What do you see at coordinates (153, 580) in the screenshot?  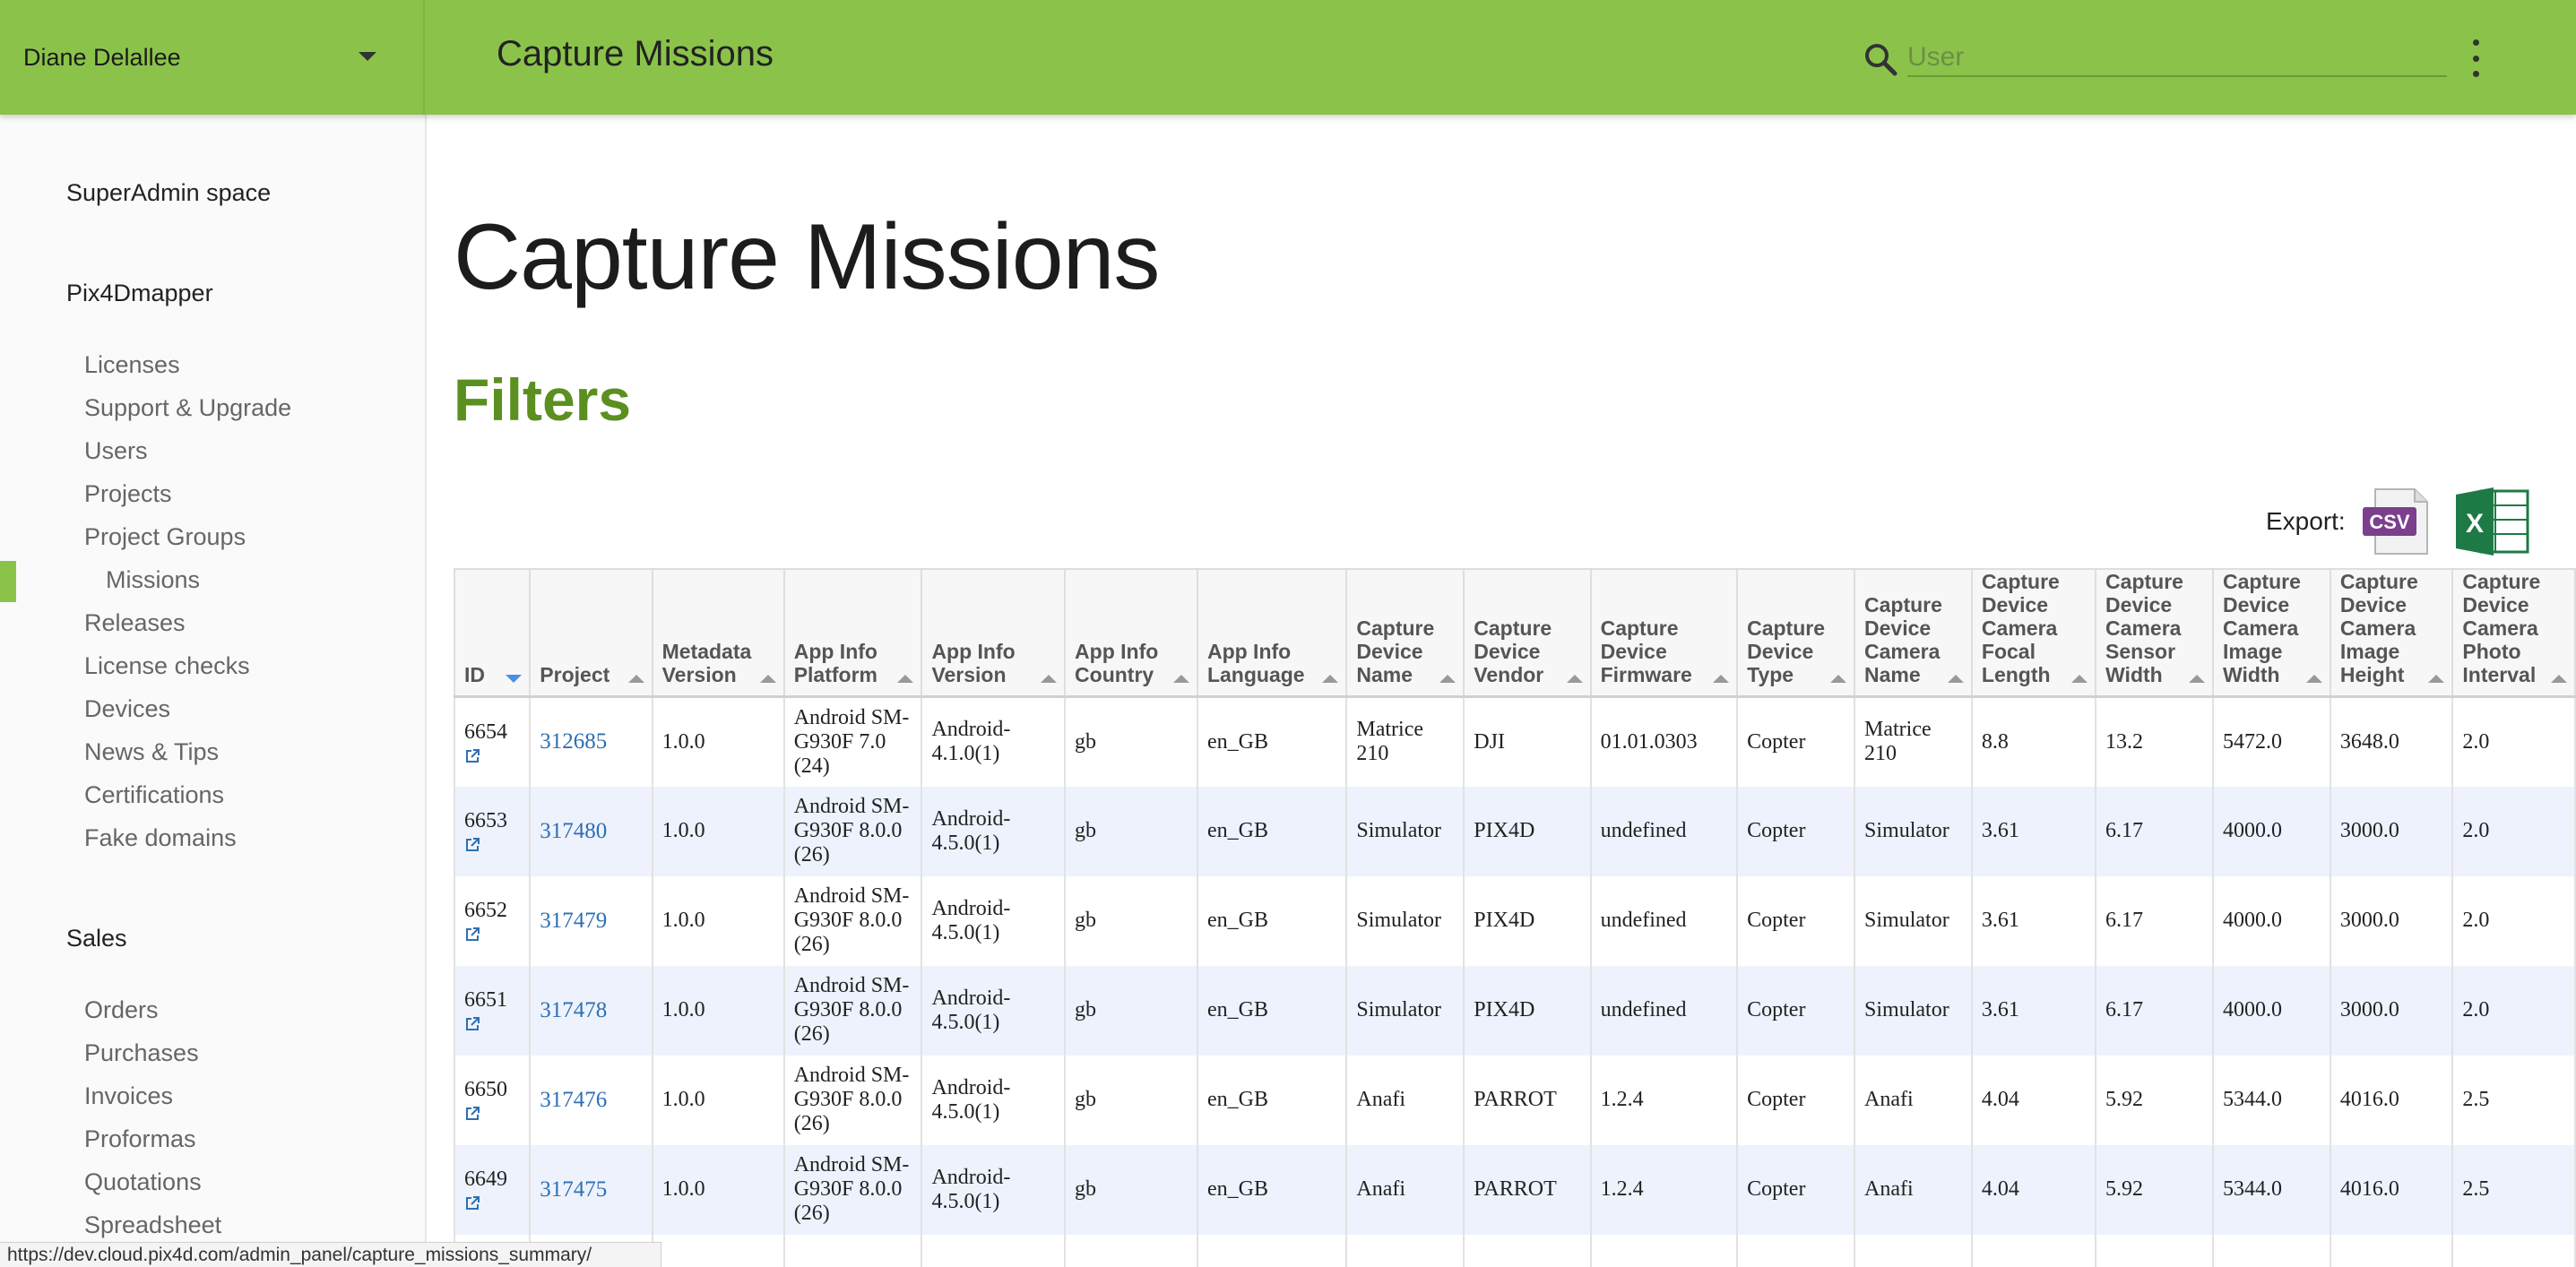 I see `sidebar-item-missions: Missions` at bounding box center [153, 580].